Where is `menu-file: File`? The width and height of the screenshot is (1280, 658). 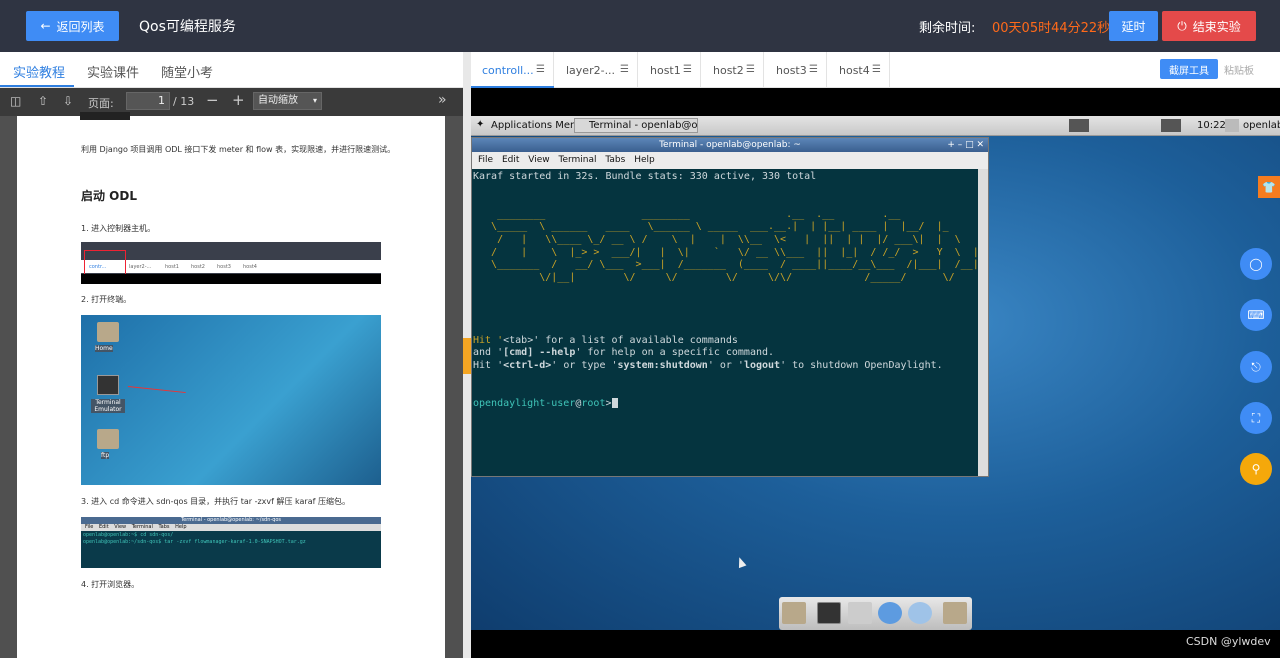 menu-file: File is located at coordinates (485, 160).